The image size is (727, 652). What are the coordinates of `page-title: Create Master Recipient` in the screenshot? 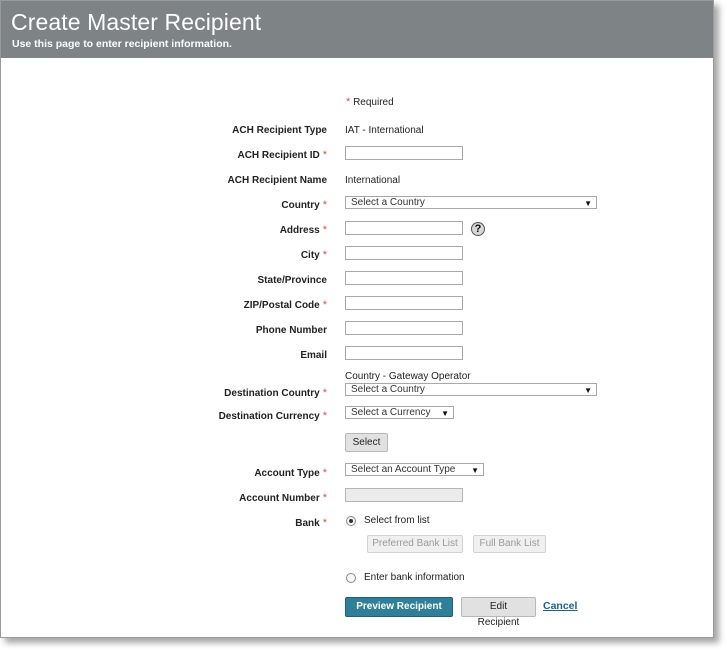 It's located at (136, 22).